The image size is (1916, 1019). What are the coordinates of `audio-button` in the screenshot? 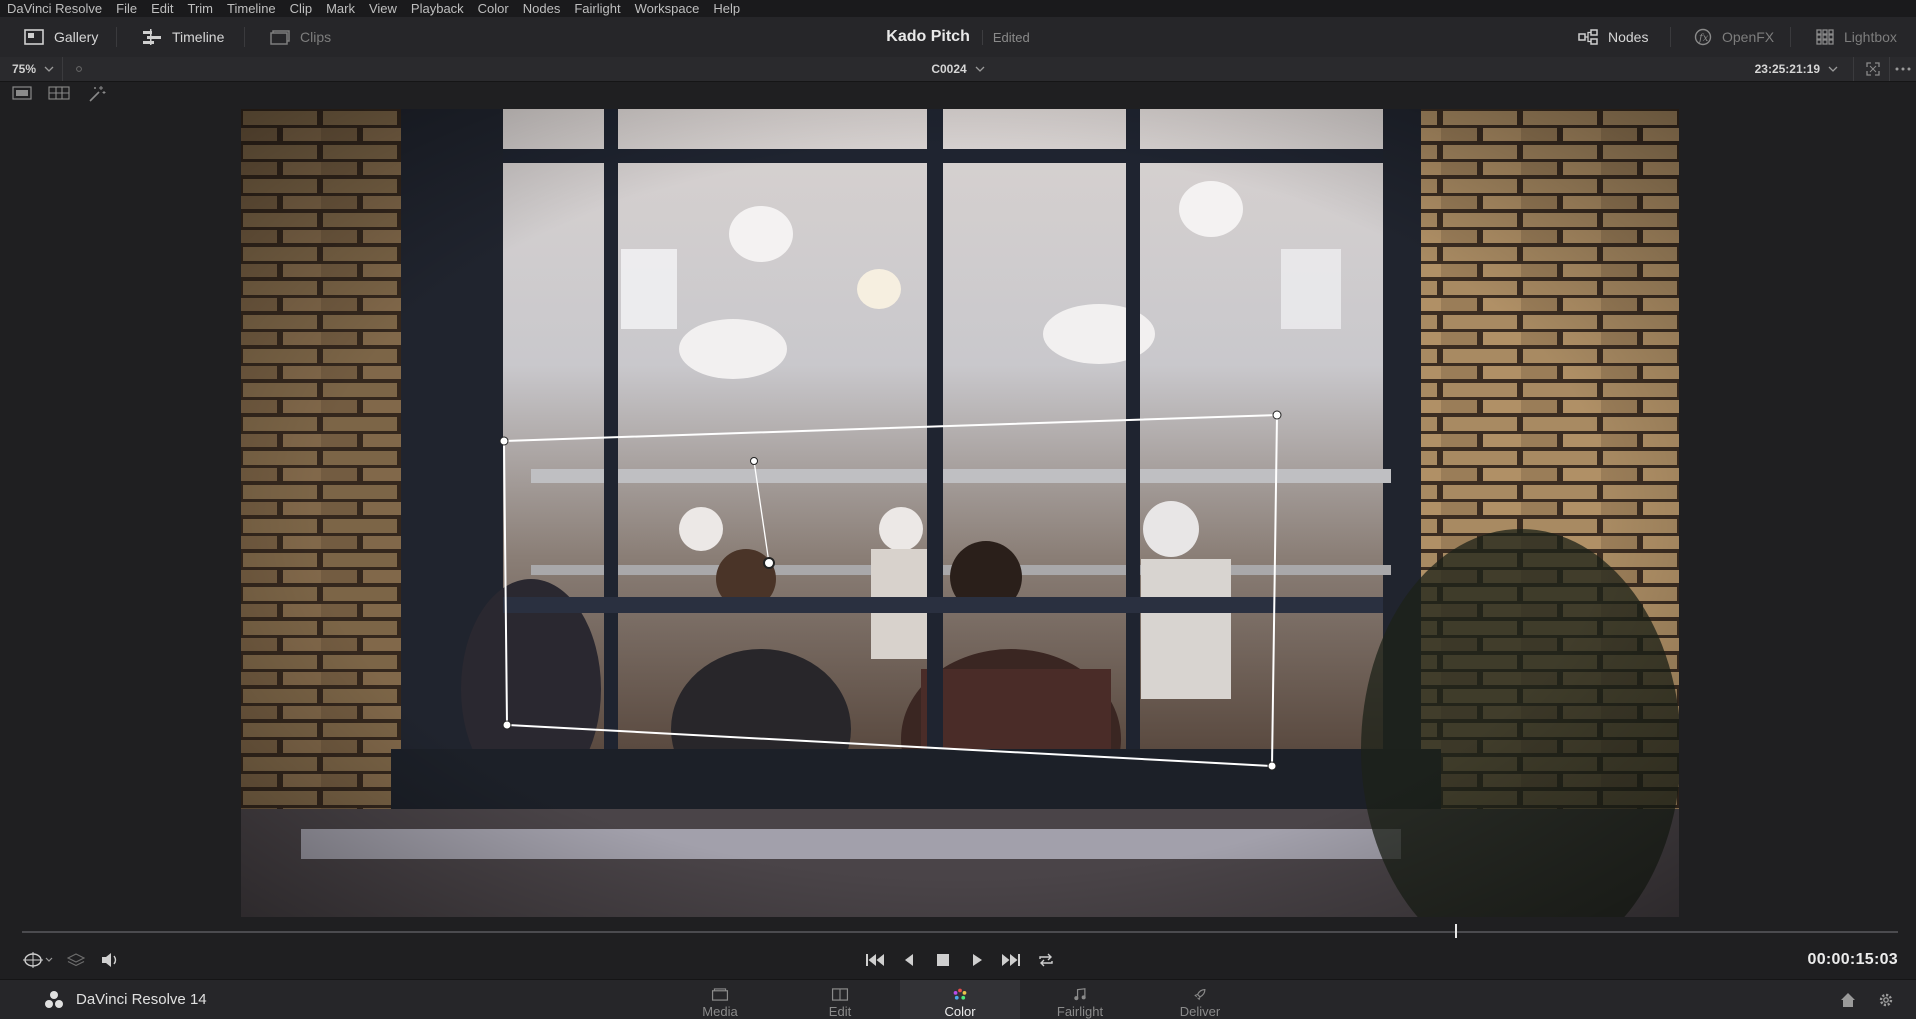 It's located at (110, 960).